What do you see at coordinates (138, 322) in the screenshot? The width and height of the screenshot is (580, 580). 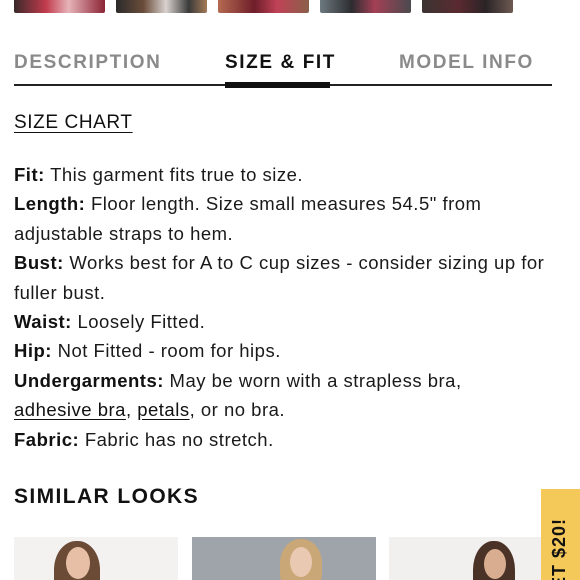 I see `waist-text: Loosely Fitted.` at bounding box center [138, 322].